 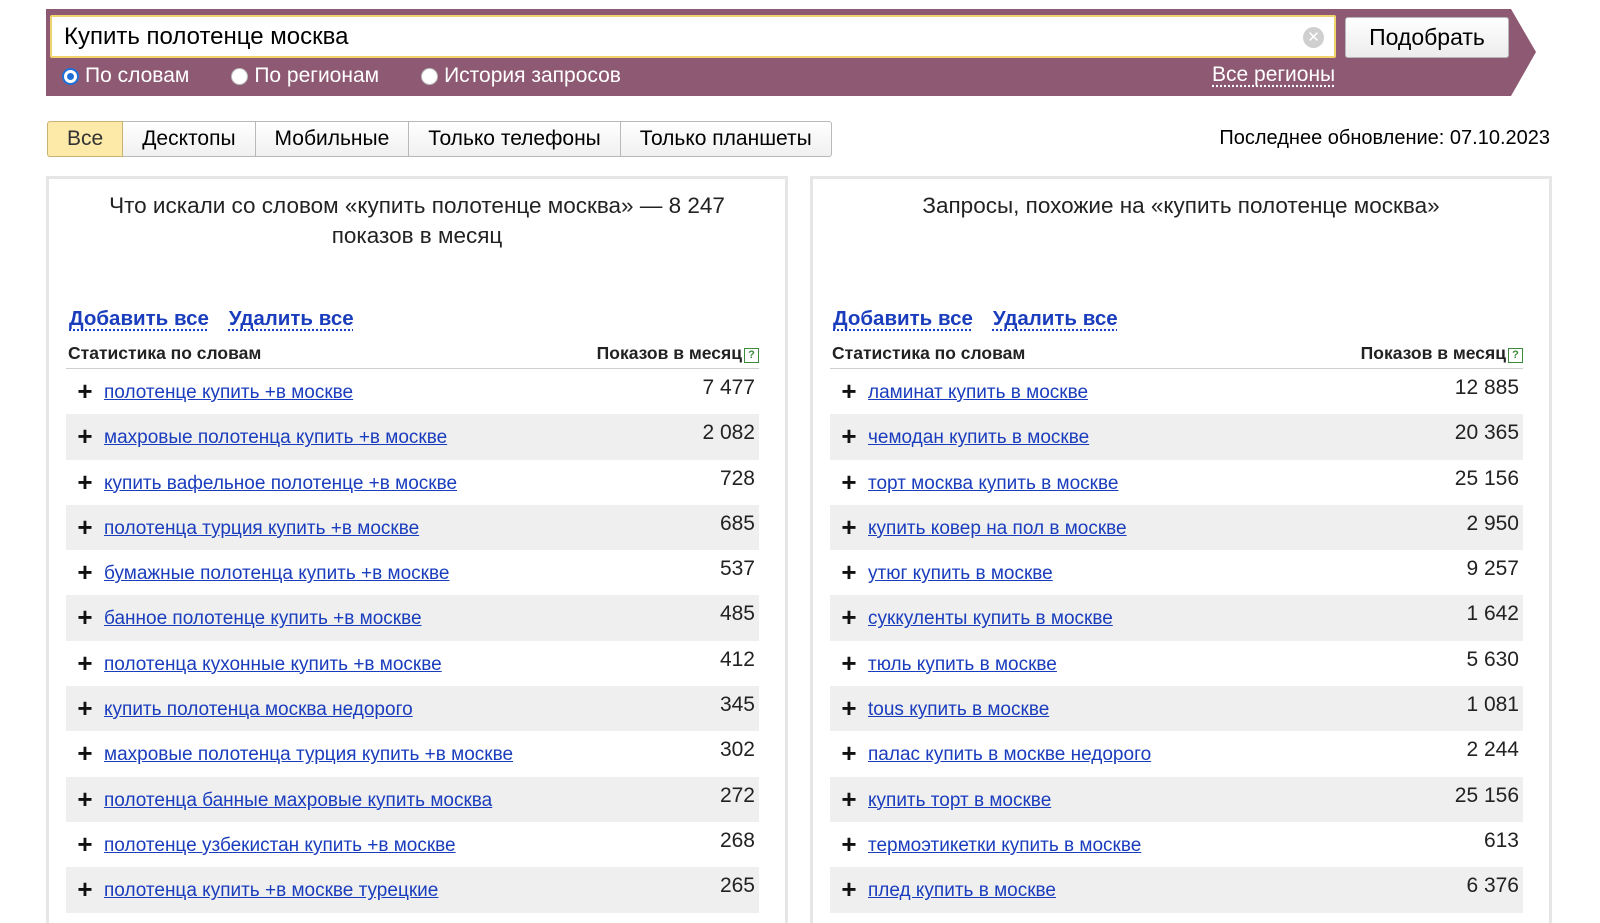 What do you see at coordinates (85, 139) in the screenshot?
I see `tab-all: Все` at bounding box center [85, 139].